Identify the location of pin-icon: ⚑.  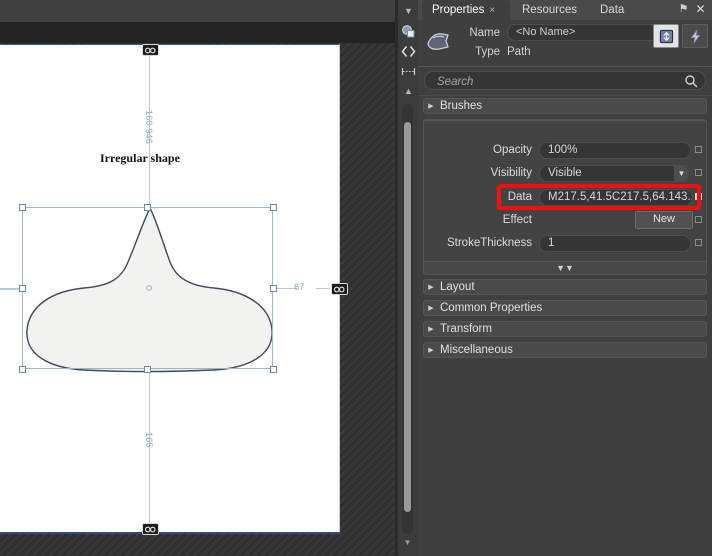
(683, 9).